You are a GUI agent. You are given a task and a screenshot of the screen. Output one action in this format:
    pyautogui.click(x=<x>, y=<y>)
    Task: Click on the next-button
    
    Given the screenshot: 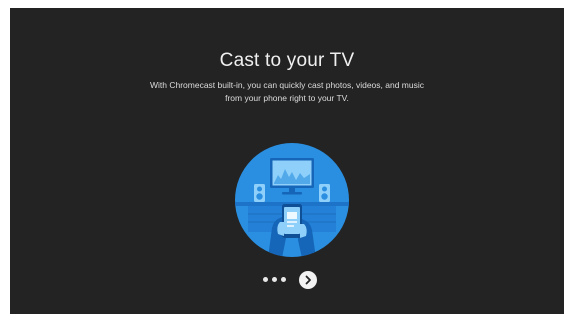 What is the action you would take?
    pyautogui.click(x=308, y=280)
    